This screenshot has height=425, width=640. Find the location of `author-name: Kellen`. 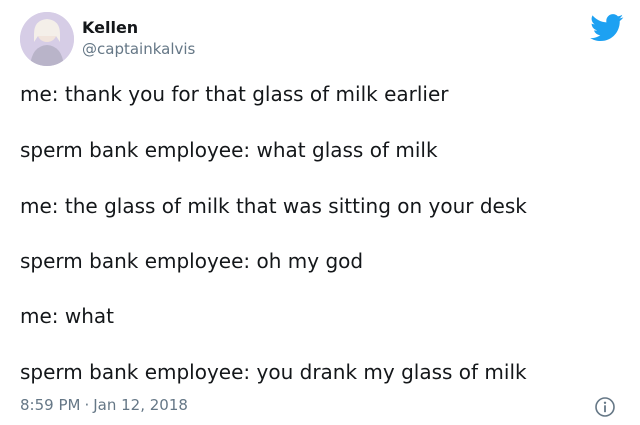

author-name: Kellen is located at coordinates (110, 27).